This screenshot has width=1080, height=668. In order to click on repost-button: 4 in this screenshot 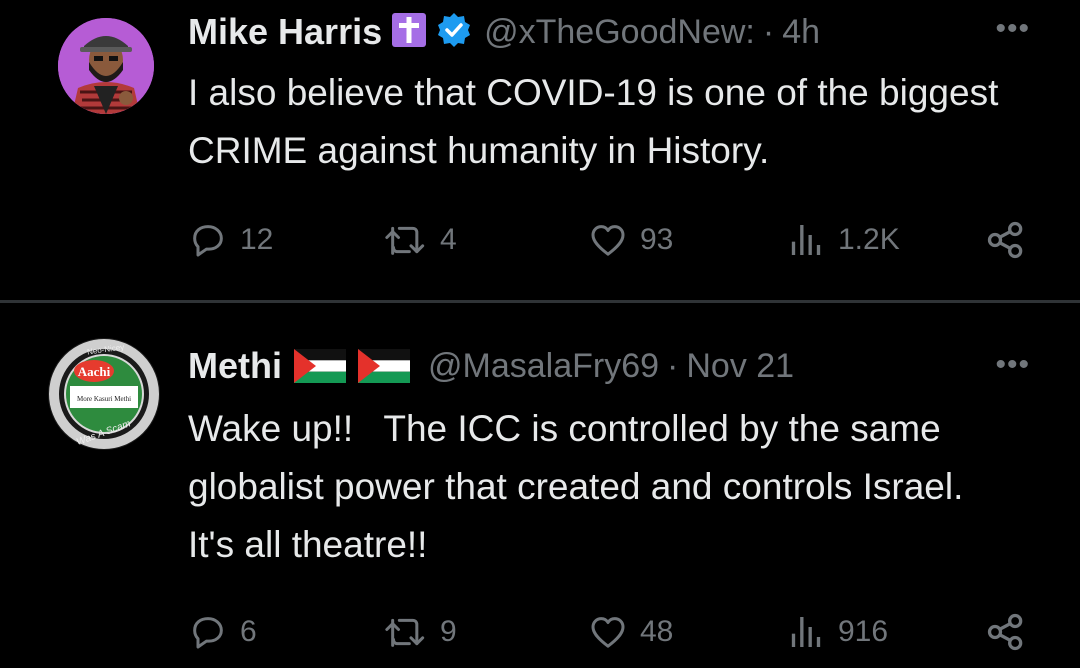, I will do `click(420, 240)`.